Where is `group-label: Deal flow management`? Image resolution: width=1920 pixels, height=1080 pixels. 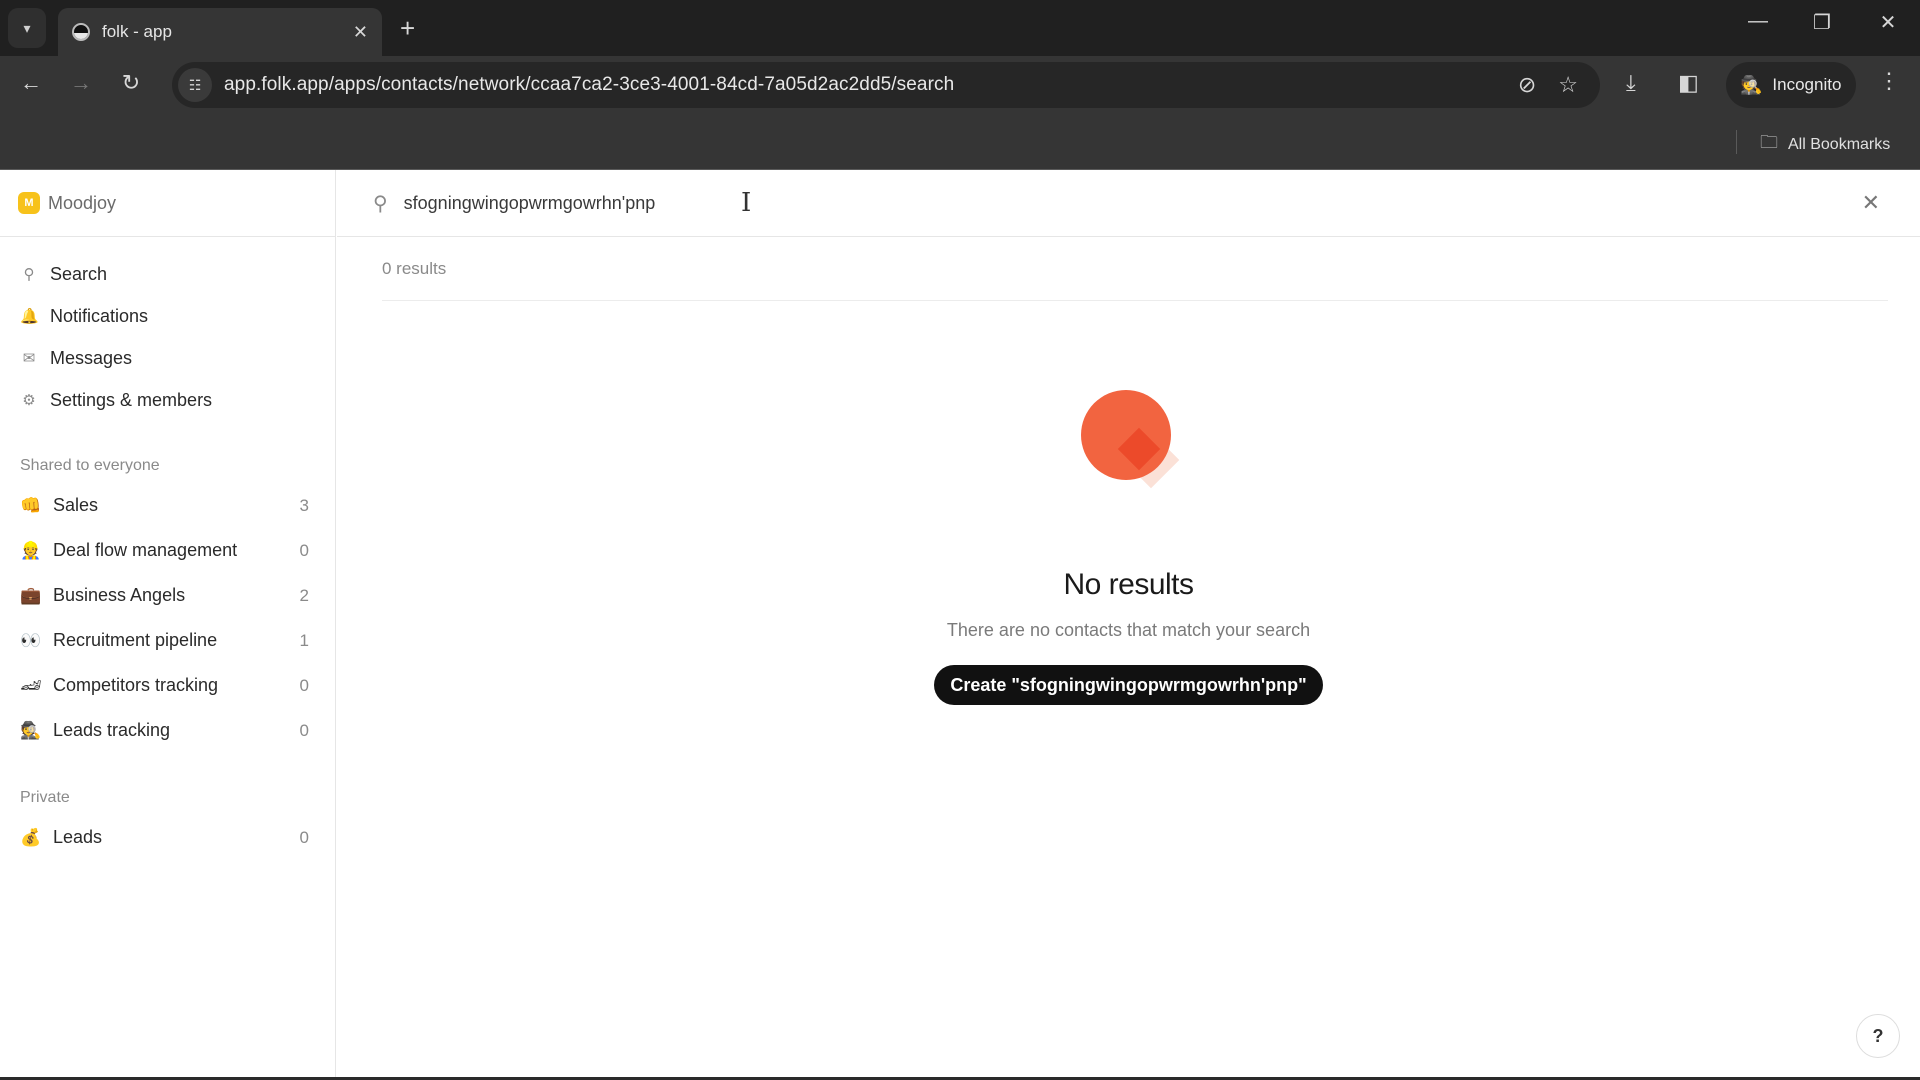 group-label: Deal flow management is located at coordinates (145, 550).